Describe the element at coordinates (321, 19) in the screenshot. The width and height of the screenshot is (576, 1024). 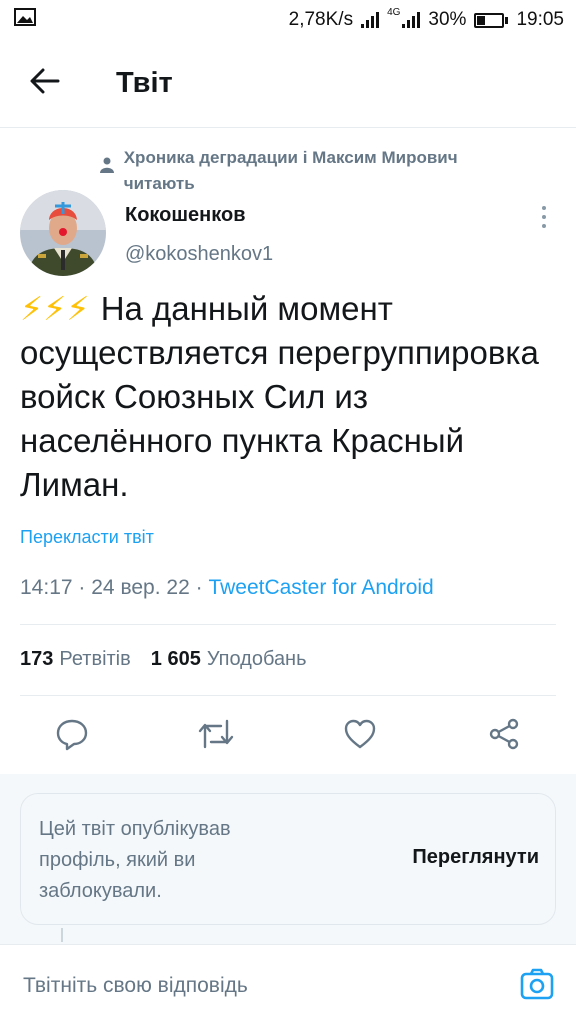
I see `network-speed: 2,78K/s` at that location.